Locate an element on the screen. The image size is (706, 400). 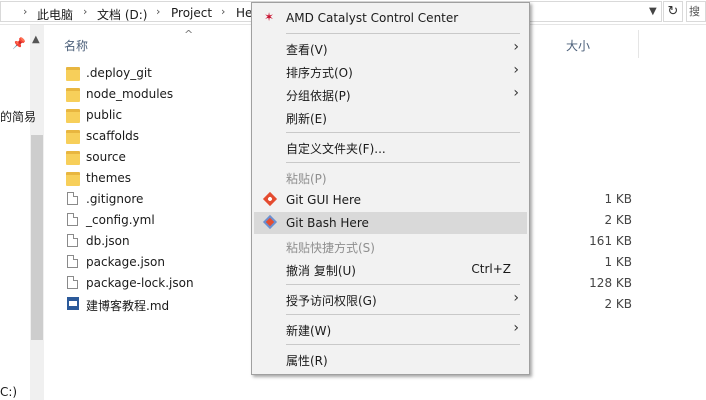
menu-item-label: 刷新(E) is located at coordinates (306, 119).